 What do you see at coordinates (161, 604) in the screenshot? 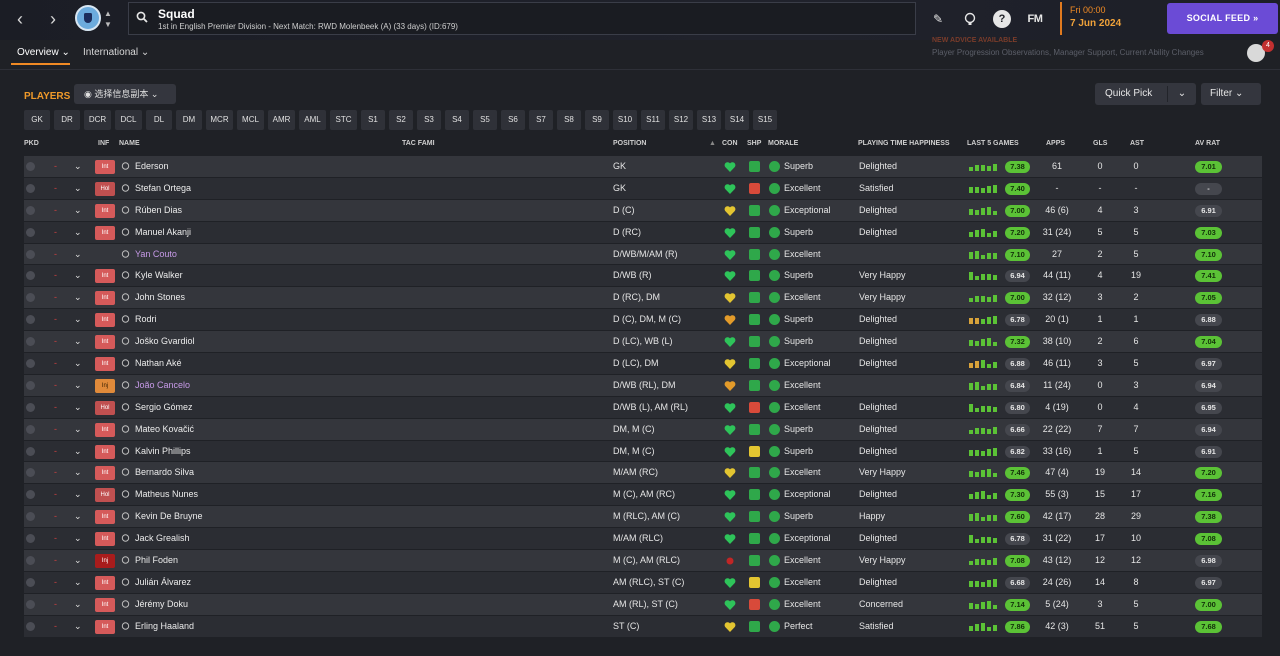
I see `player-name: Jérémy Doku` at bounding box center [161, 604].